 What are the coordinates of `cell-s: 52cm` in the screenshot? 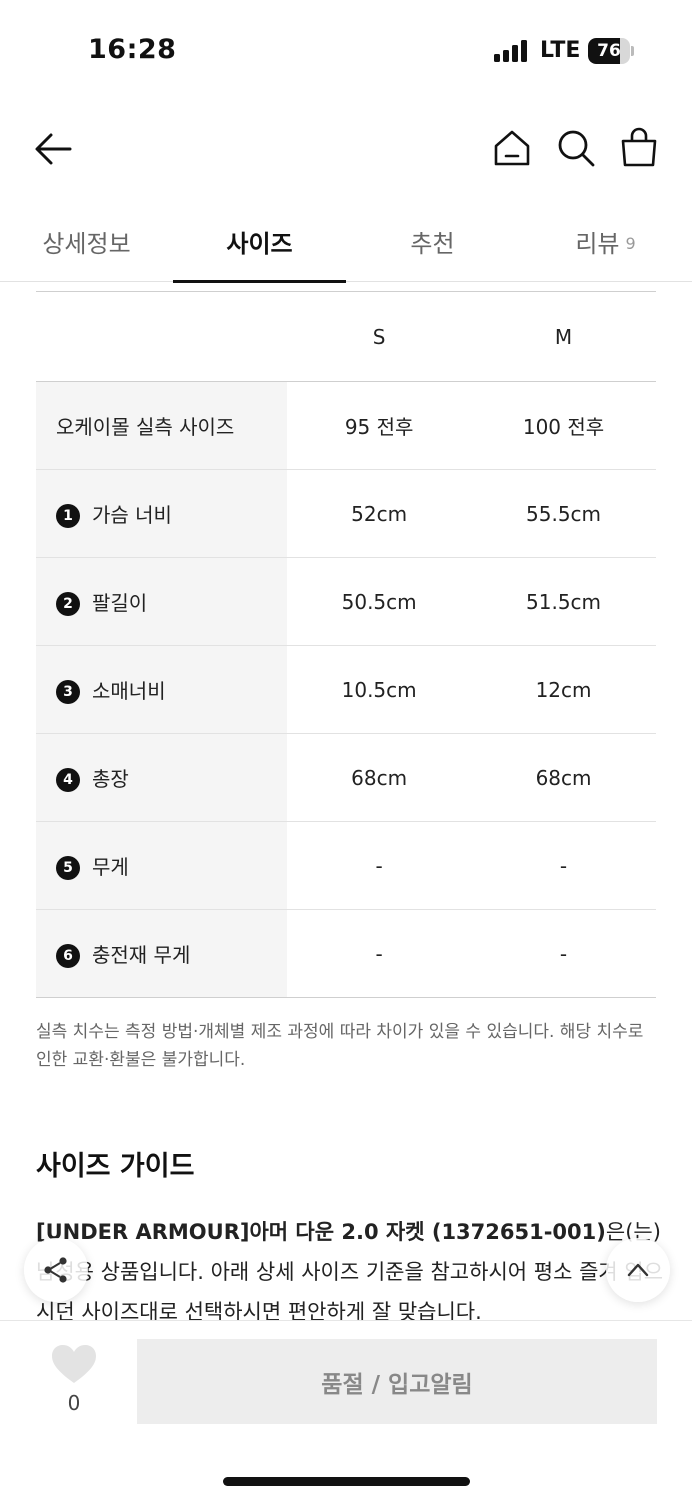 It's located at (379, 513).